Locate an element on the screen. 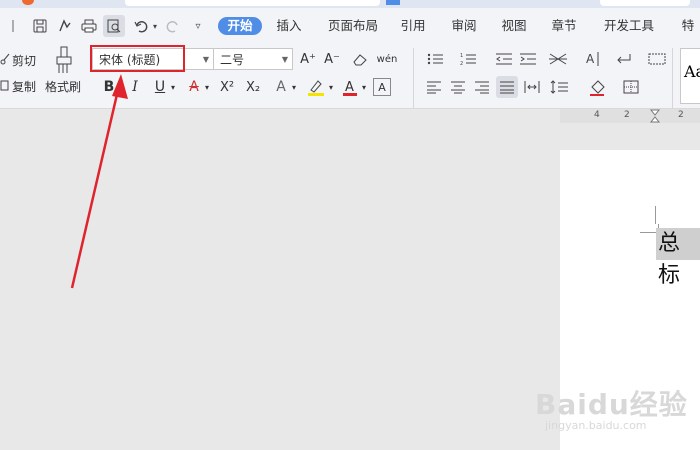 This screenshot has width=700, height=450. italic-icon: I is located at coordinates (135, 87).